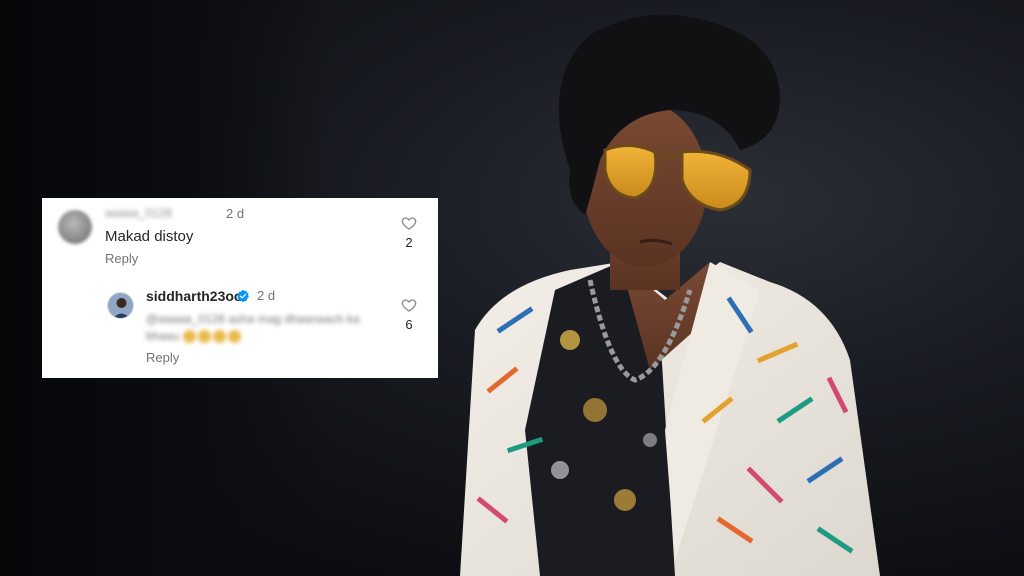 Image resolution: width=1024 pixels, height=576 pixels. I want to click on commenter-avatar, so click(75, 227).